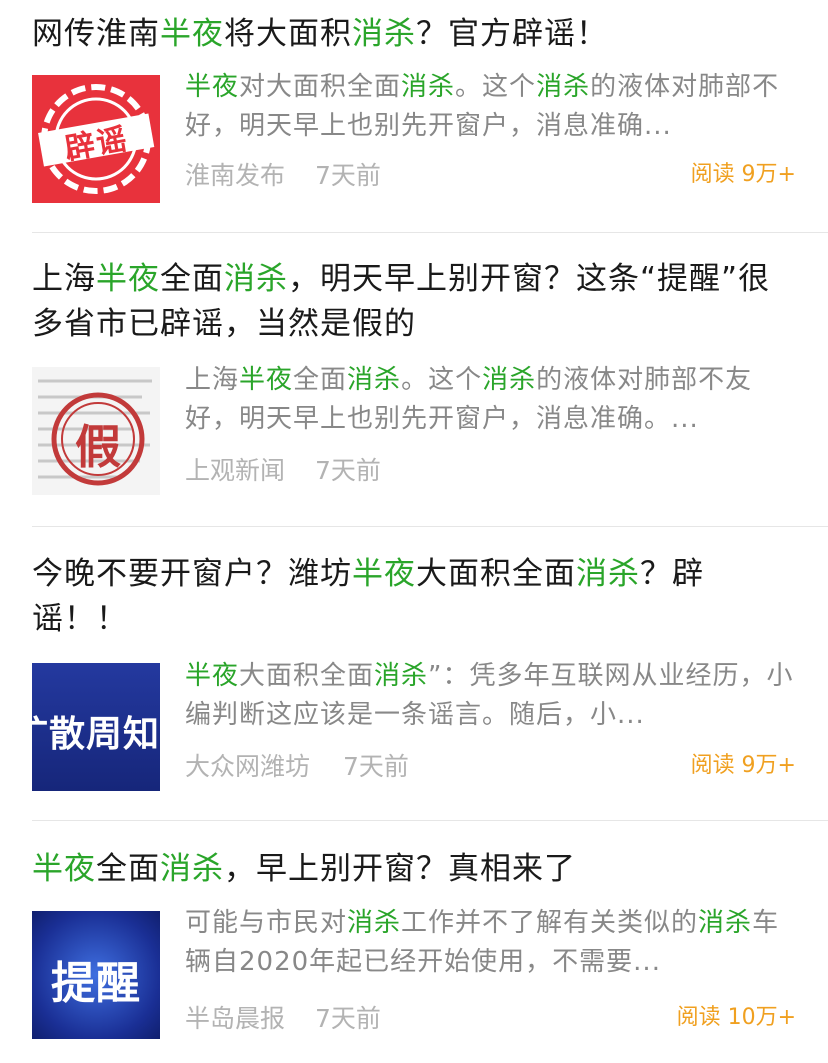 Image resolution: width=828 pixels, height=1063 pixels. I want to click on article-thumbnail: 辟谣, so click(96, 139).